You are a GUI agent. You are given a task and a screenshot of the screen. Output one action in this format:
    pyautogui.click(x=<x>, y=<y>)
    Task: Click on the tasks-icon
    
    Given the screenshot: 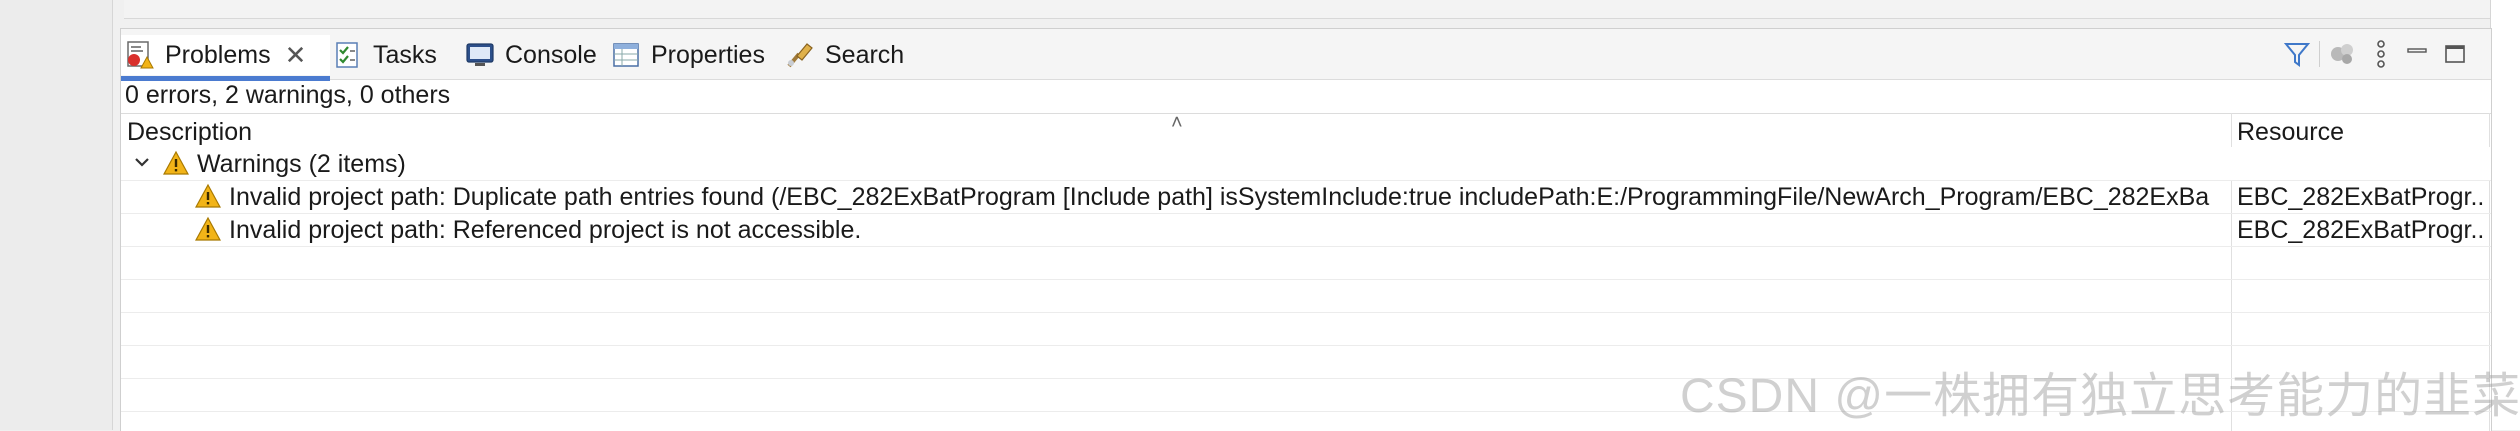 What is the action you would take?
    pyautogui.click(x=348, y=55)
    